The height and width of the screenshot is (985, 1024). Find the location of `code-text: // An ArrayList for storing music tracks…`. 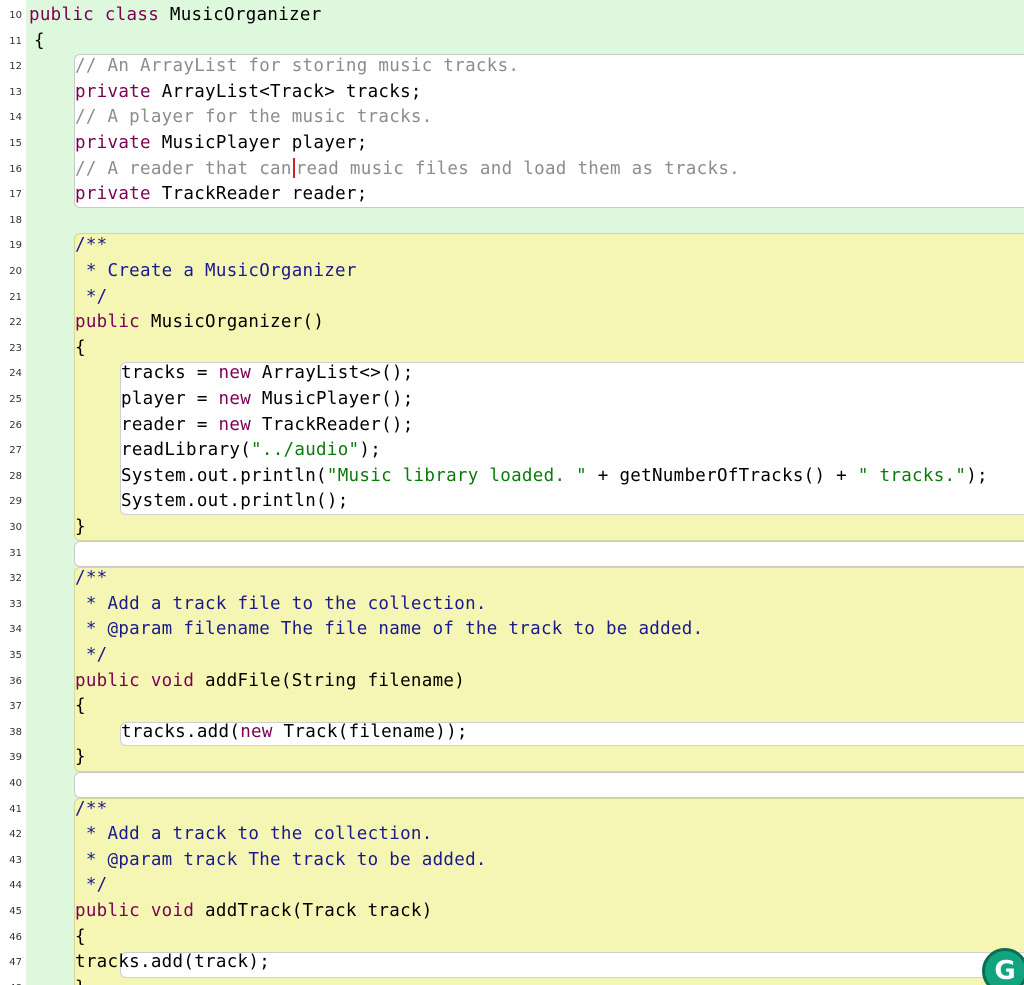

code-text: // An ArrayList for storing music tracks… is located at coordinates (297, 67).